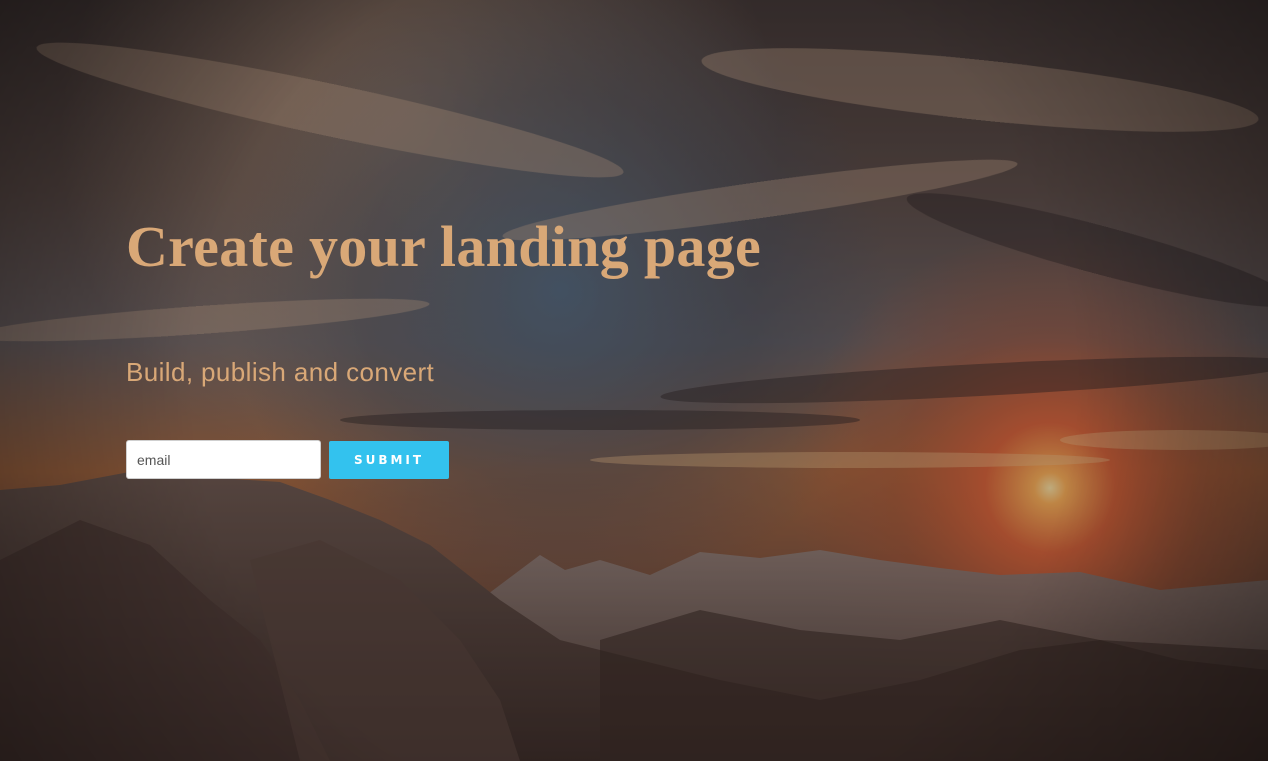 This screenshot has height=761, width=1268. What do you see at coordinates (280, 372) in the screenshot?
I see `hero-subheadline: Build, publish and convert` at bounding box center [280, 372].